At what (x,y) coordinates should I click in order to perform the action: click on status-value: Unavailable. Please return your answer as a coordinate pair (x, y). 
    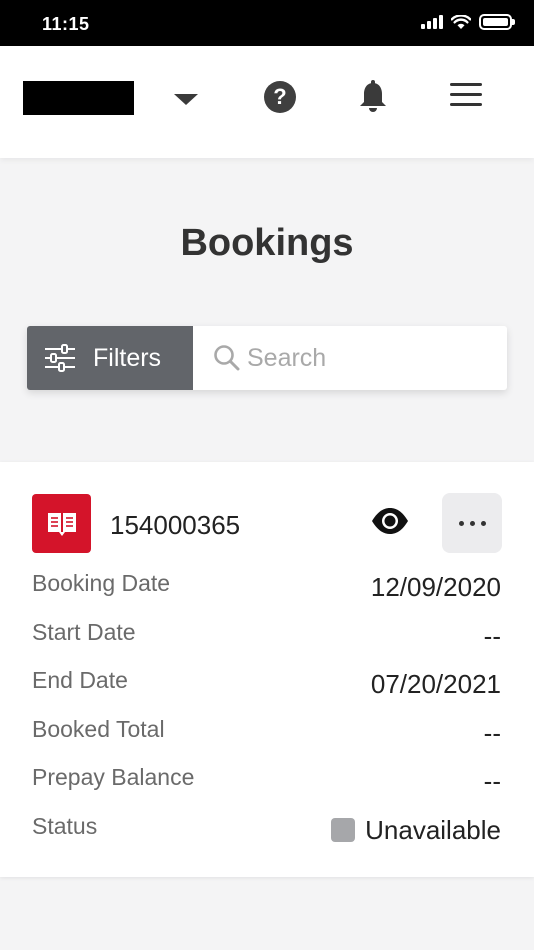
    Looking at the image, I should click on (416, 830).